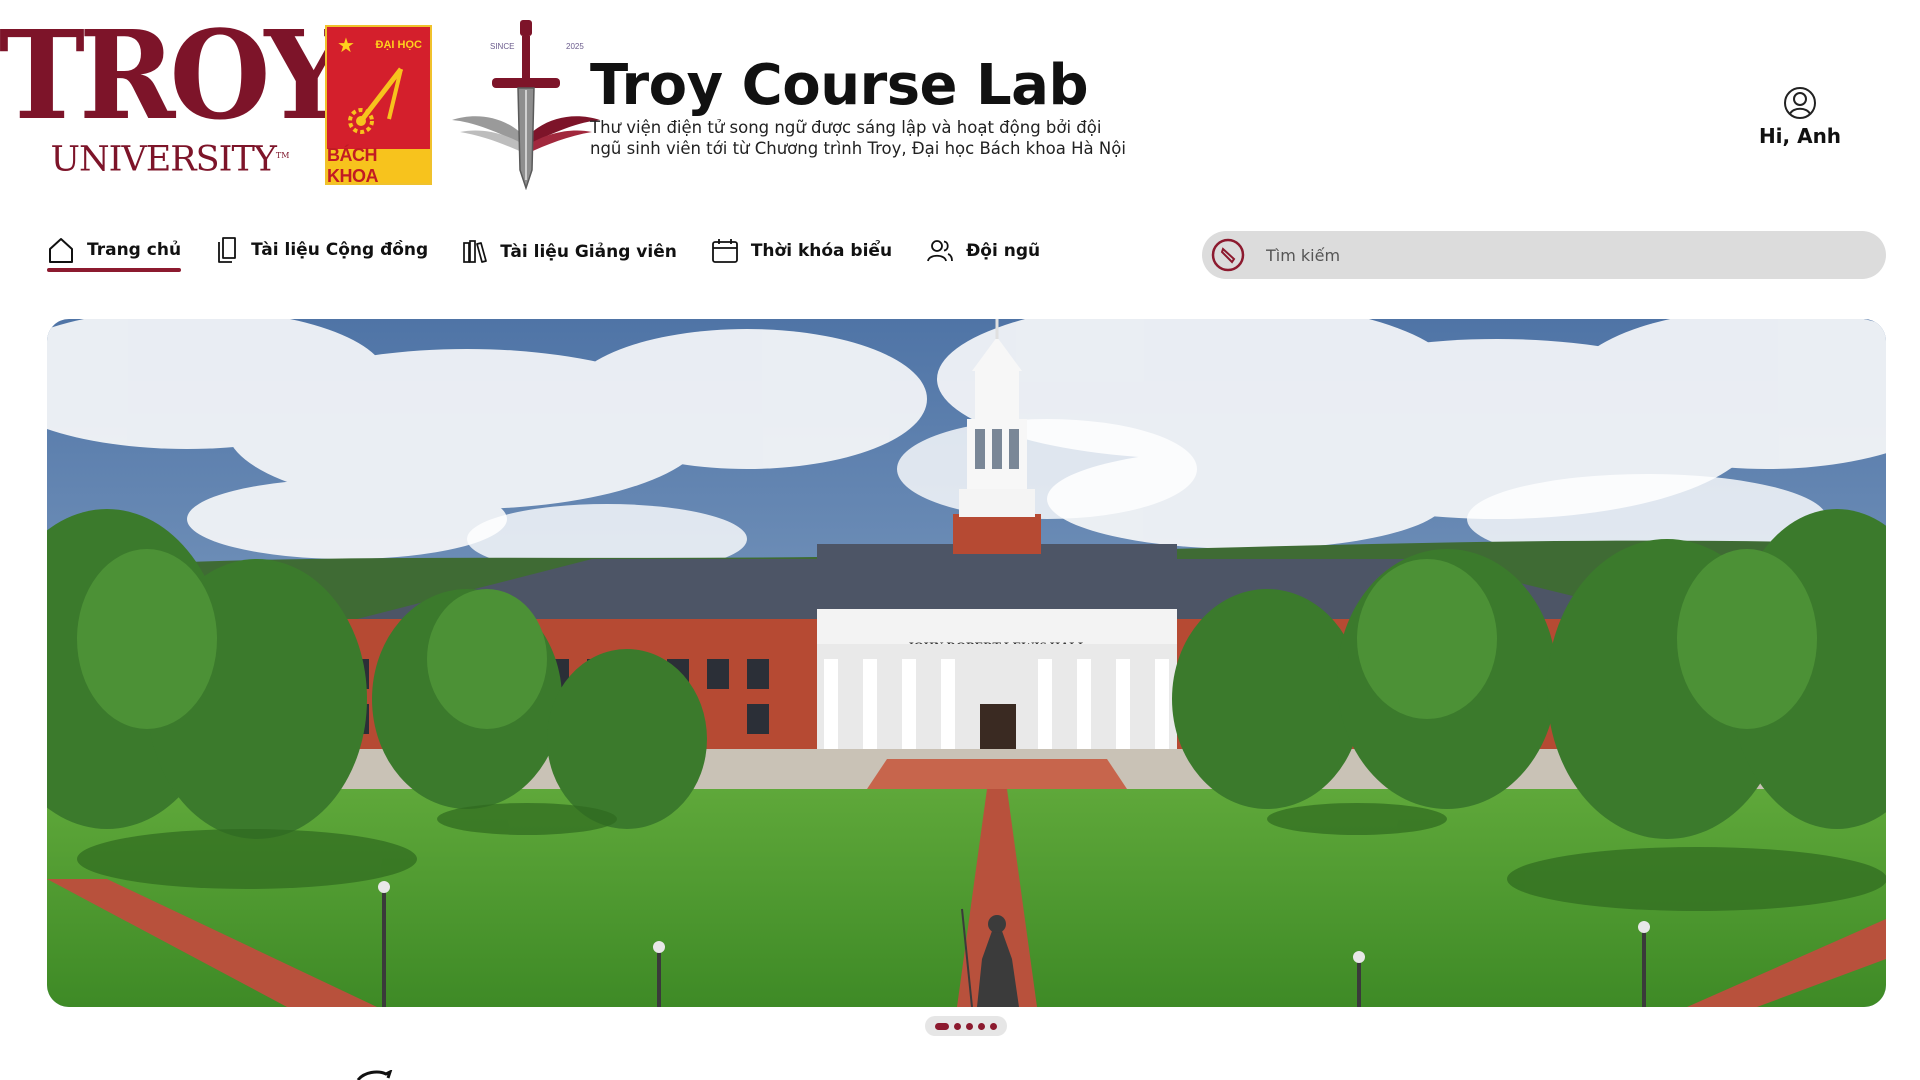  What do you see at coordinates (821, 251) in the screenshot?
I see `nav-item-label: Thời khóa biểu` at bounding box center [821, 251].